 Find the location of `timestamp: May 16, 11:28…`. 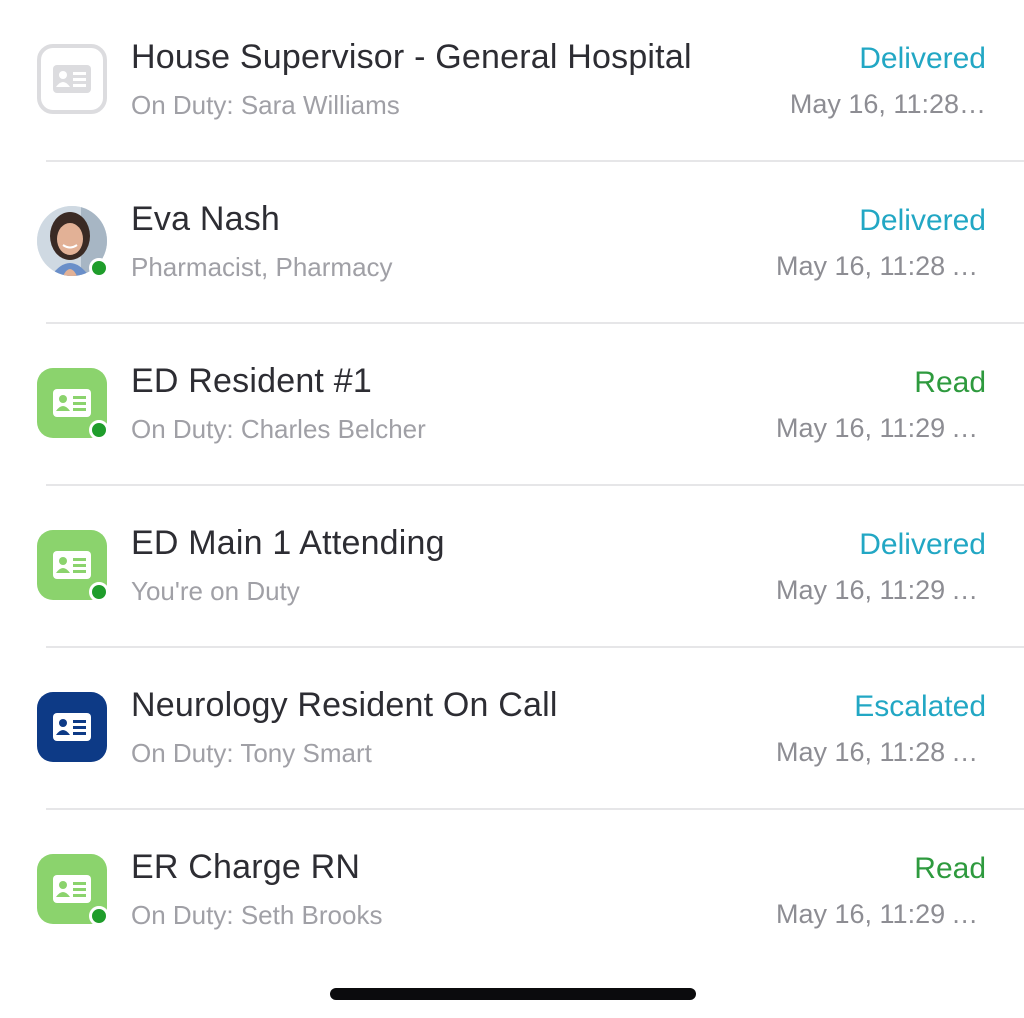

timestamp: May 16, 11:28… is located at coordinates (887, 104).